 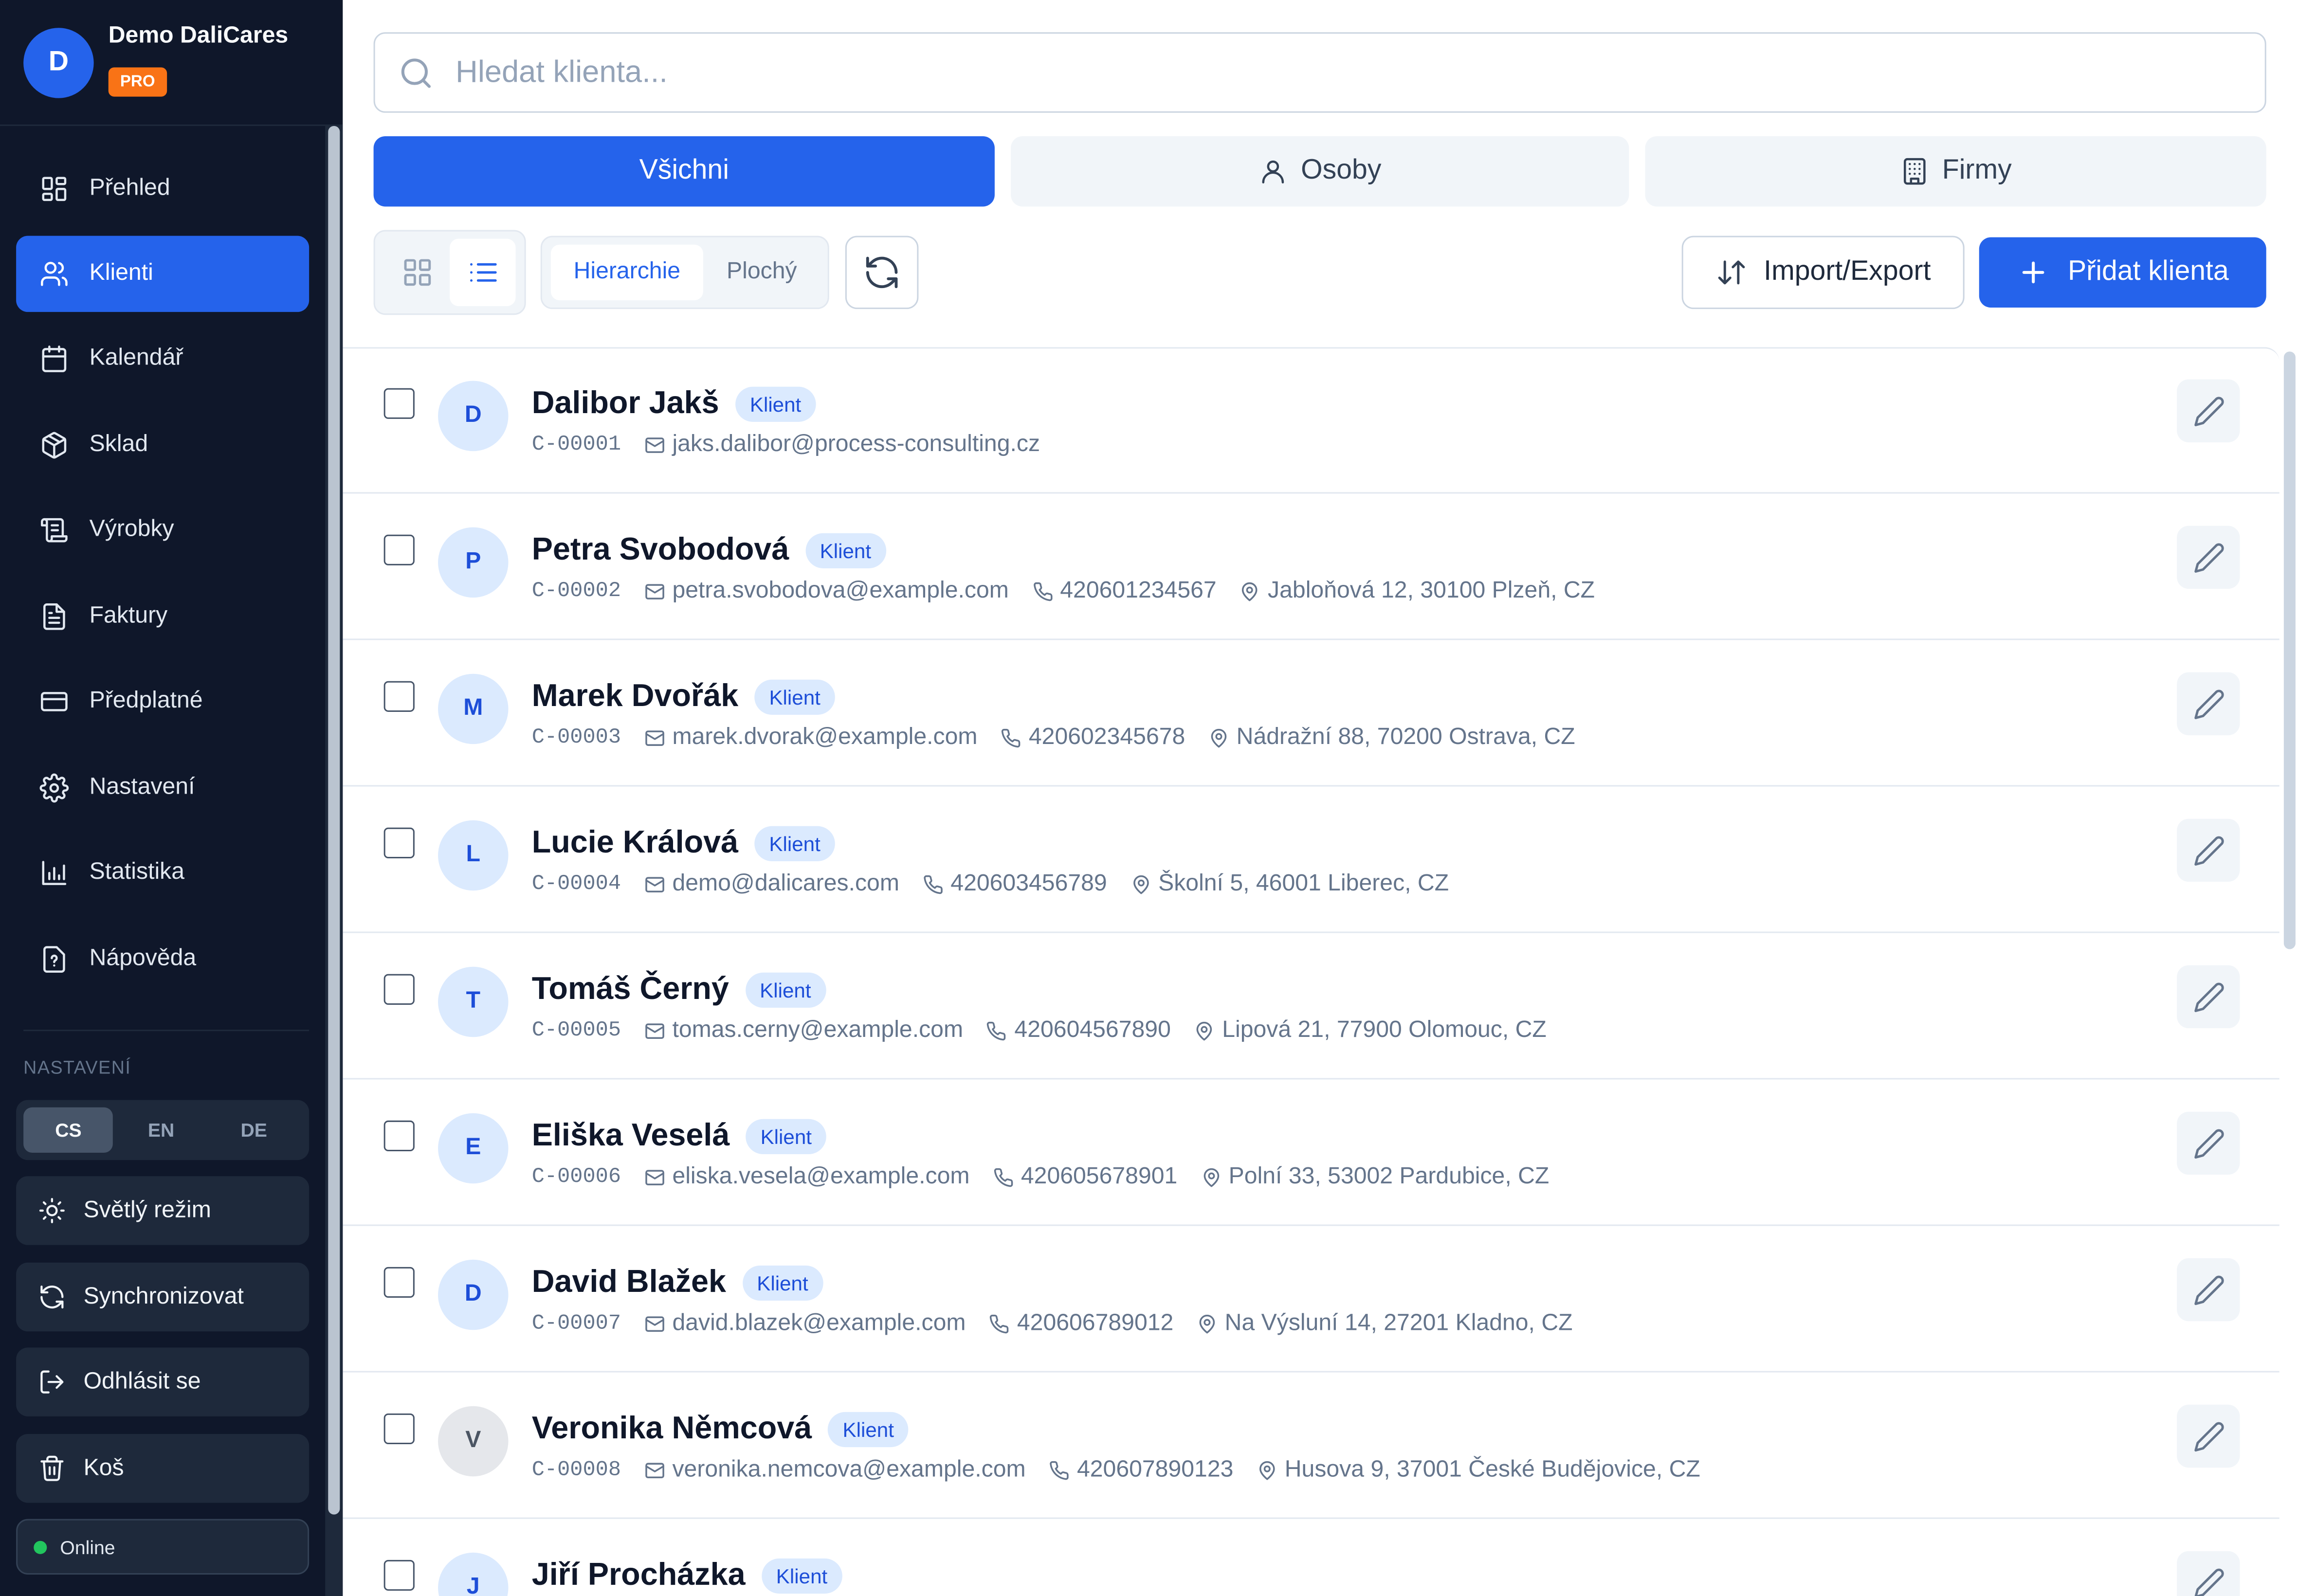 What do you see at coordinates (162, 530) in the screenshot?
I see `sidebar-item-vyrobky: Výrobky` at bounding box center [162, 530].